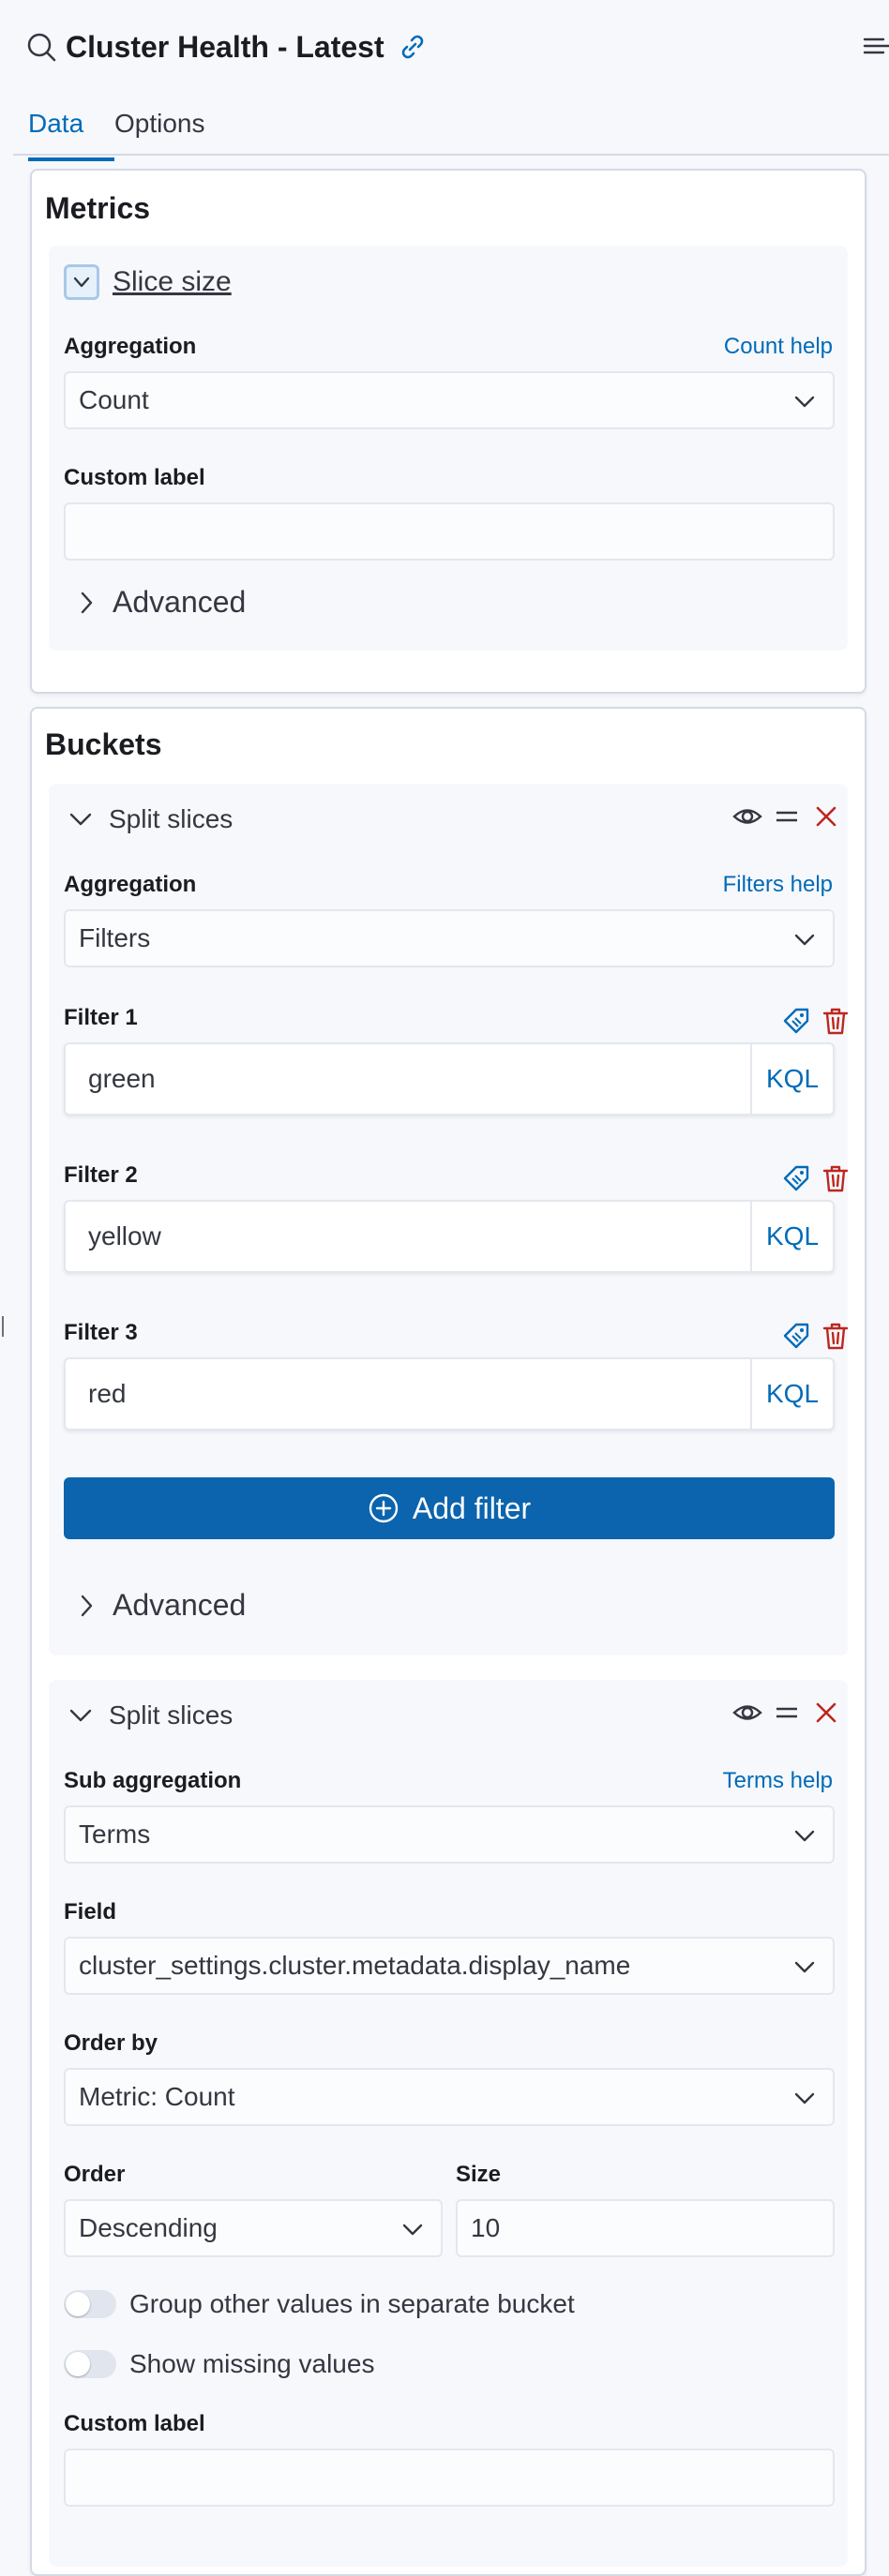 Image resolution: width=889 pixels, height=2576 pixels. I want to click on metrics-title: Metrics, so click(98, 208).